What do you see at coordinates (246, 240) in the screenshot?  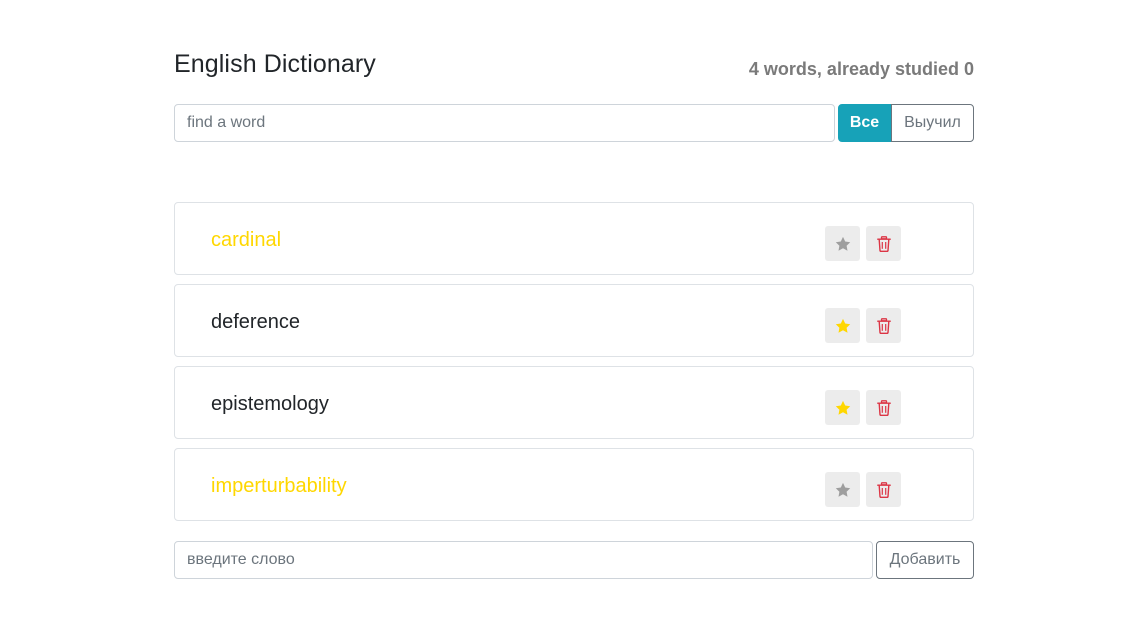 I see `word-text: cardinal` at bounding box center [246, 240].